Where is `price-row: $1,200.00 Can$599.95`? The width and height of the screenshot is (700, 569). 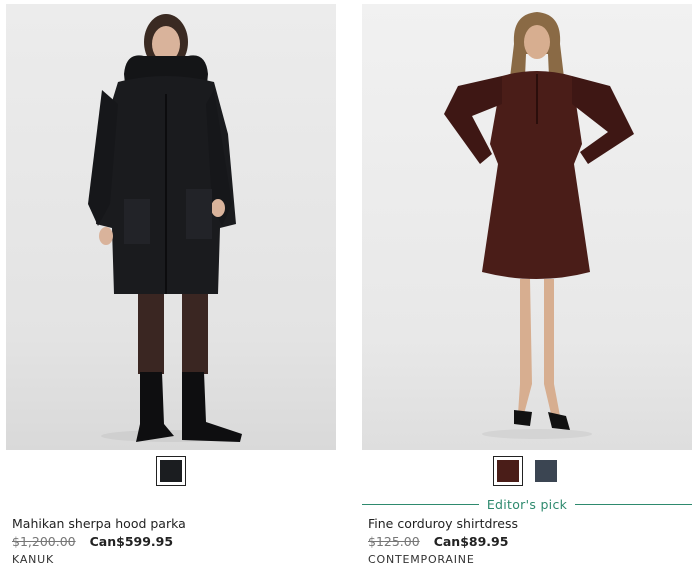
price-row: $1,200.00 Can$599.95 is located at coordinates (92, 541).